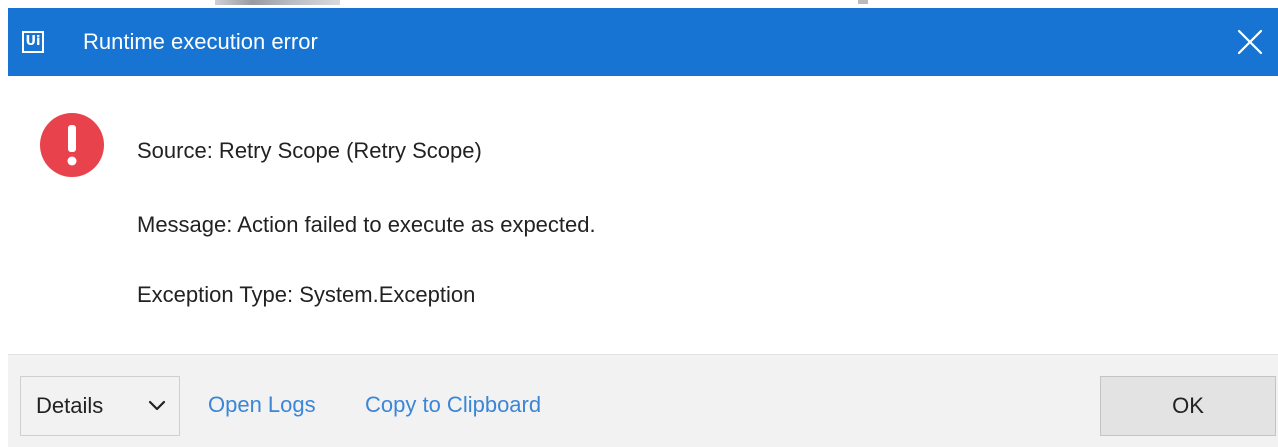 This screenshot has height=447, width=1278. I want to click on close-icon, so click(1250, 42).